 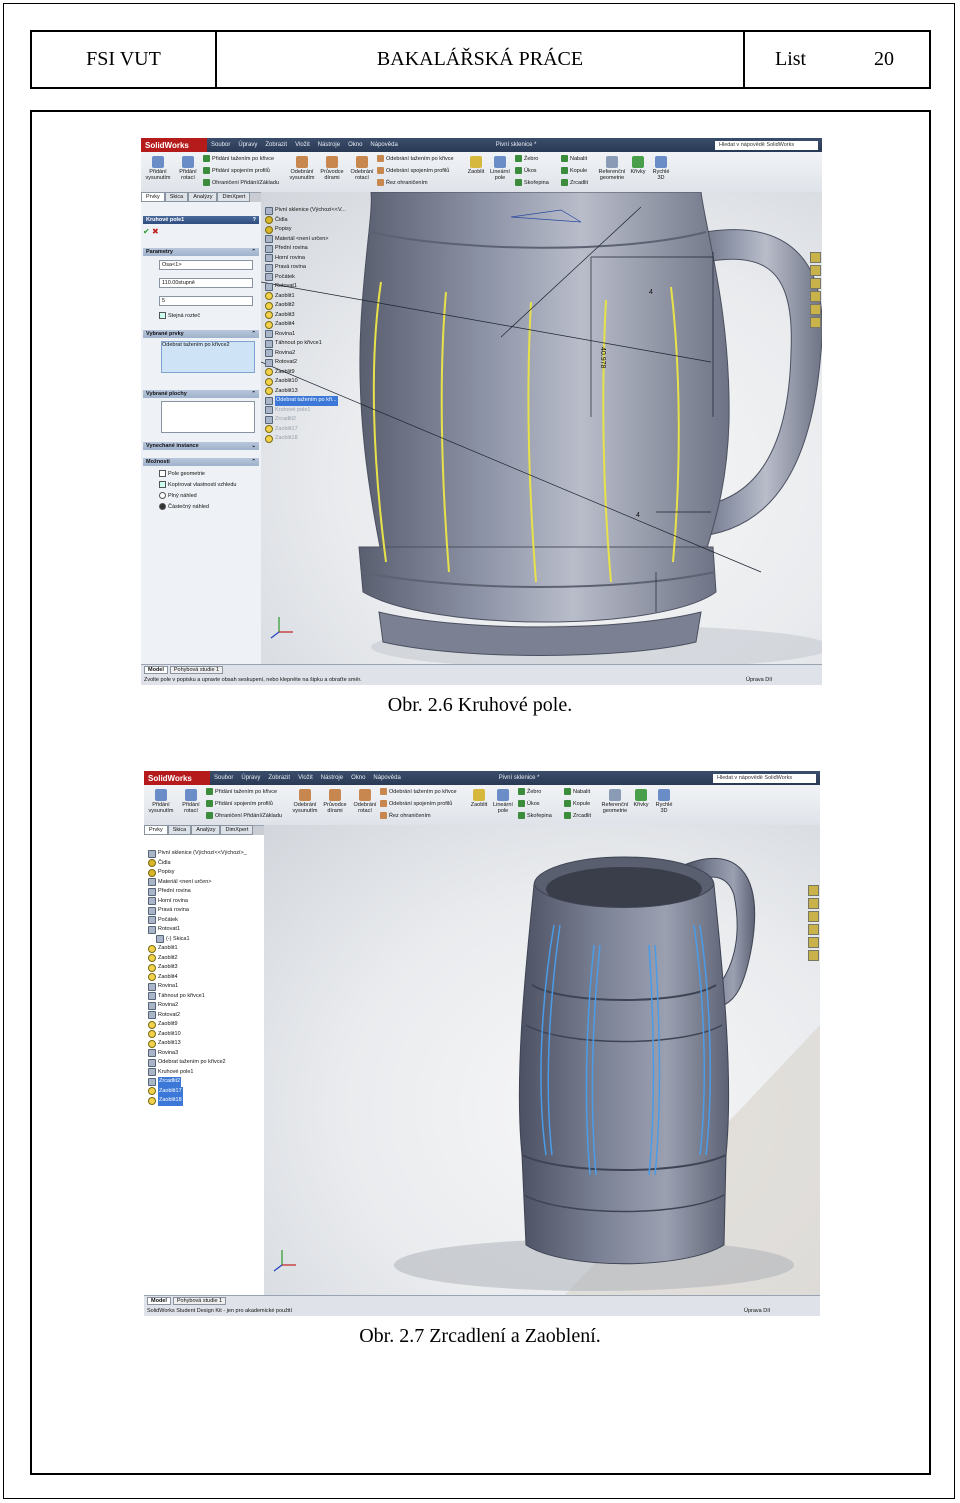 What do you see at coordinates (526, 158) in the screenshot?
I see `rib-button: Žebro` at bounding box center [526, 158].